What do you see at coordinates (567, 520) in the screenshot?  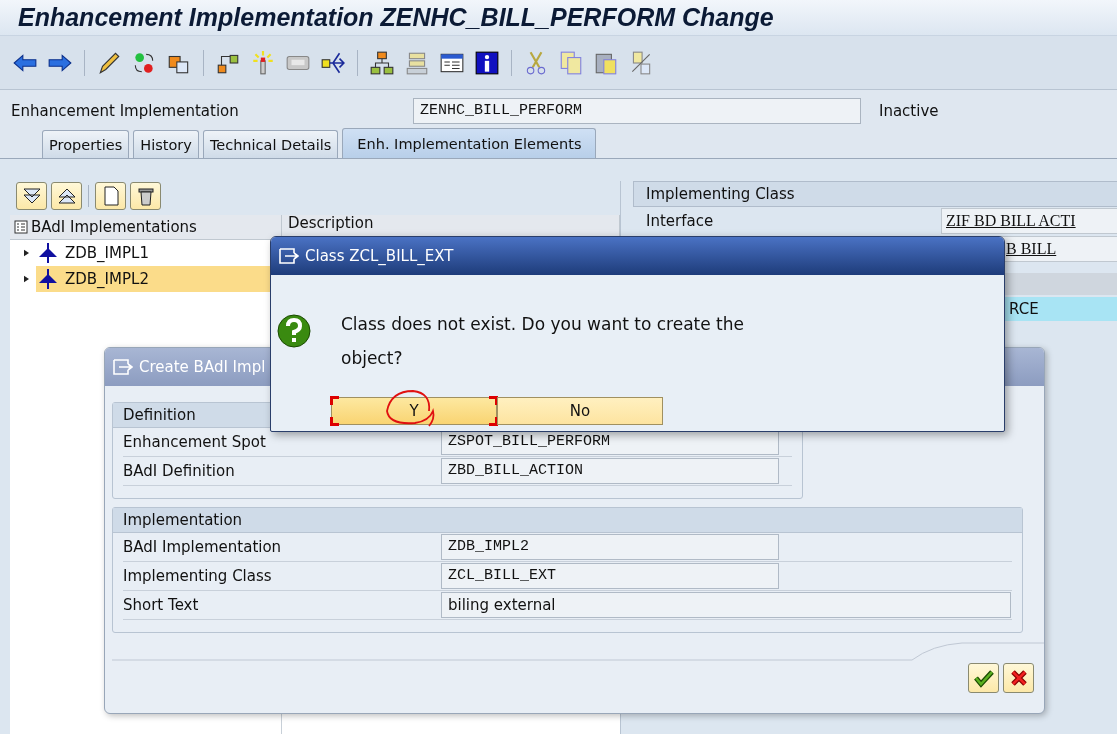 I see `group-header: Implementation` at bounding box center [567, 520].